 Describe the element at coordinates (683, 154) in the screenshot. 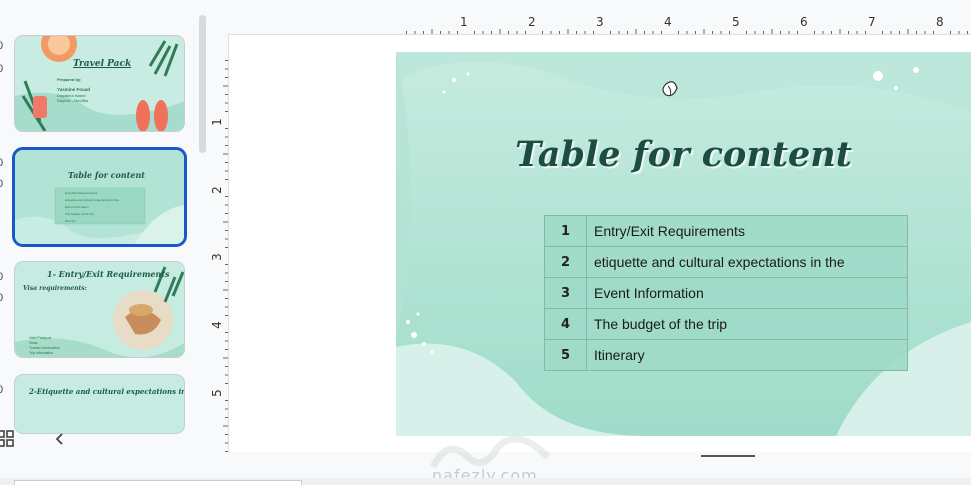

I see `slide-title: Table for content` at that location.